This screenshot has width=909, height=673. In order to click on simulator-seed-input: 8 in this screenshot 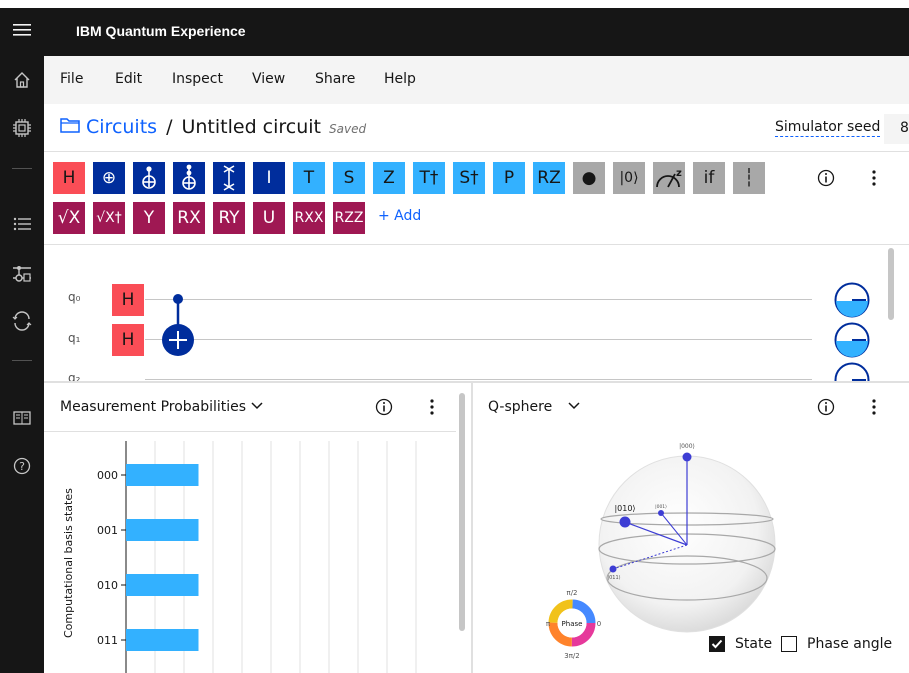, I will do `click(896, 129)`.